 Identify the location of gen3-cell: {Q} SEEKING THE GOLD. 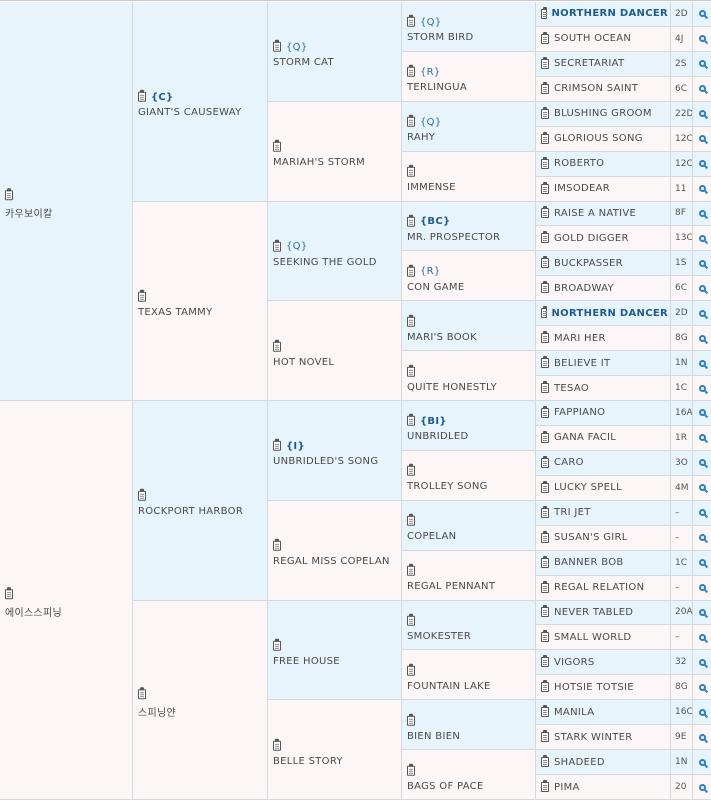
(335, 251).